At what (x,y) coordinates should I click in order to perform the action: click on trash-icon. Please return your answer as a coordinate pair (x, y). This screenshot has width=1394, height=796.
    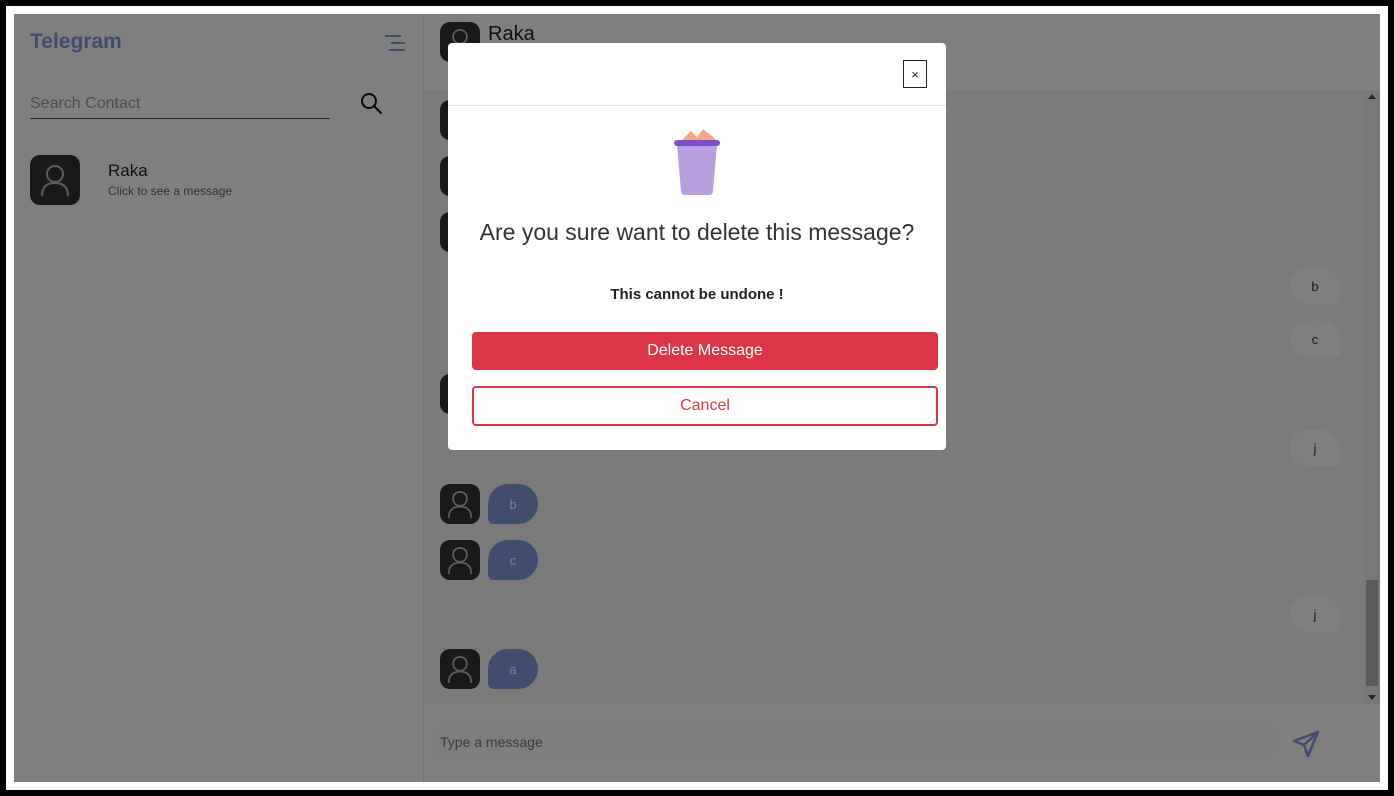
    Looking at the image, I should click on (697, 162).